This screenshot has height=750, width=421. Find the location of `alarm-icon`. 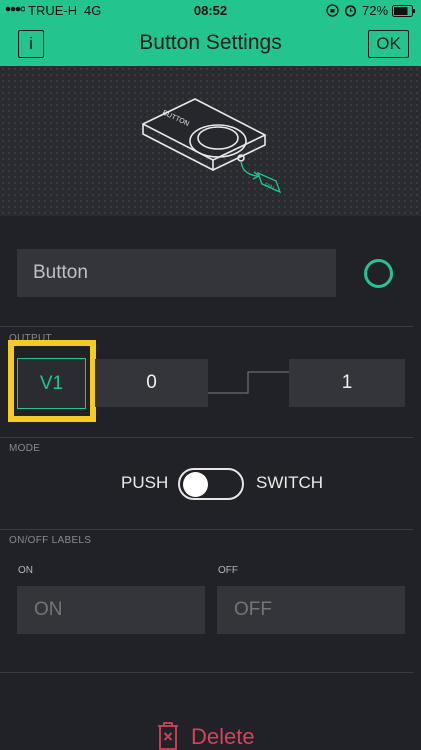

alarm-icon is located at coordinates (350, 12).